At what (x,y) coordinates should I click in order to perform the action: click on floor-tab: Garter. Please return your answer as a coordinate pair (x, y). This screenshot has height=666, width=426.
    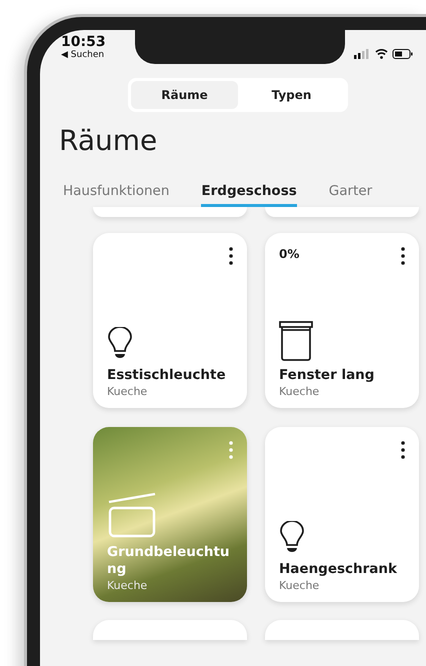
    Looking at the image, I should click on (350, 195).